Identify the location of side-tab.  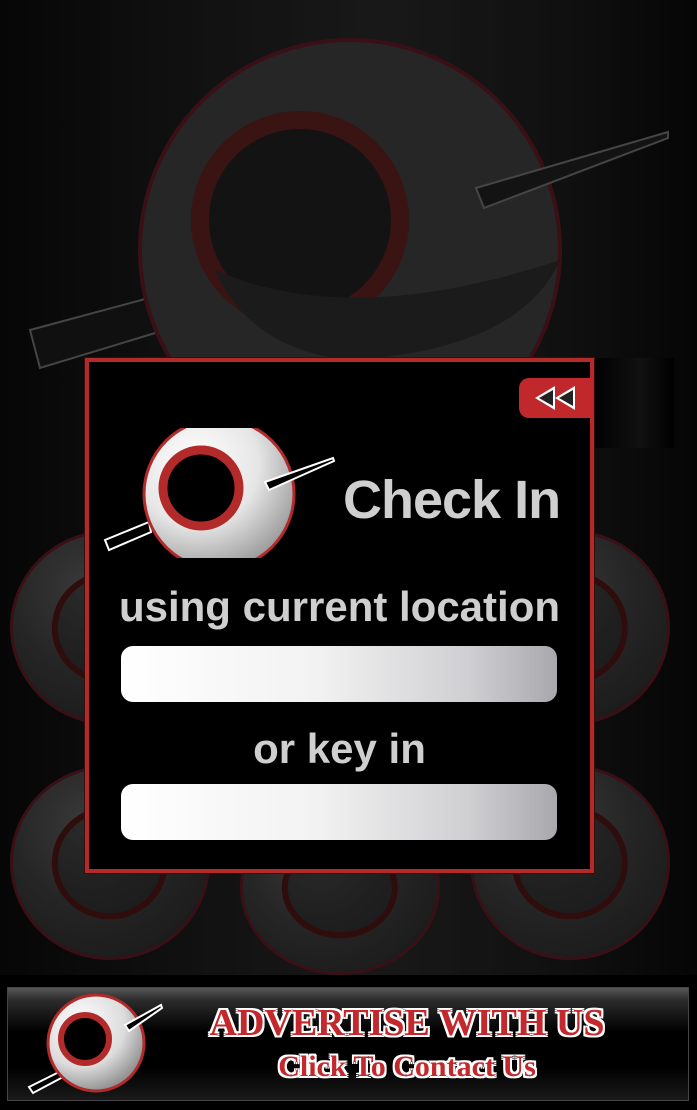
(633, 403).